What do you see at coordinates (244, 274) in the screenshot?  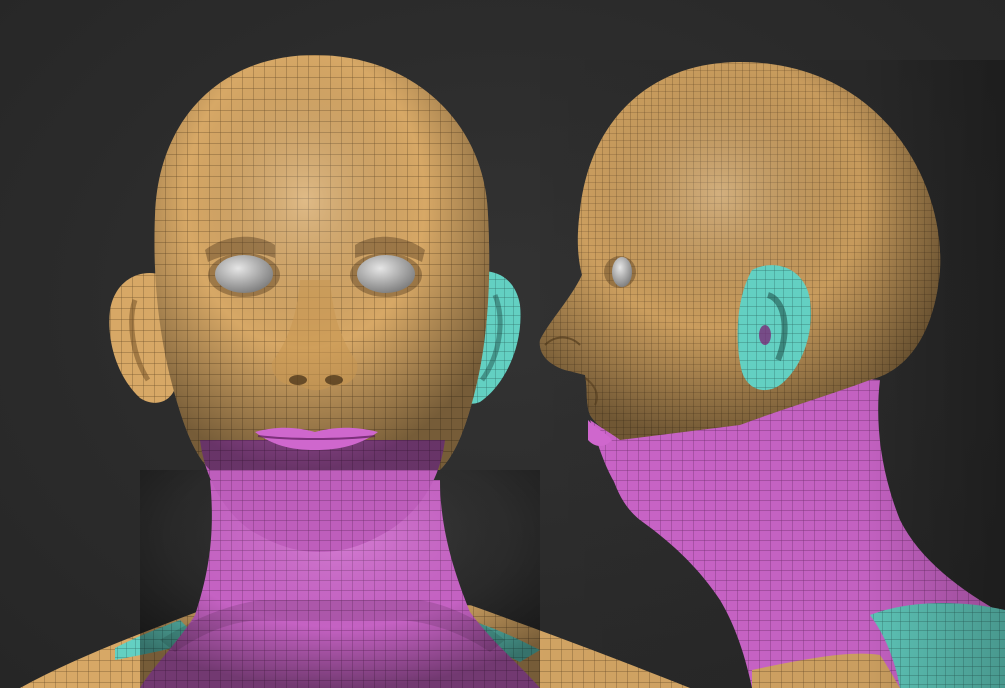 I see `front-eye-left` at bounding box center [244, 274].